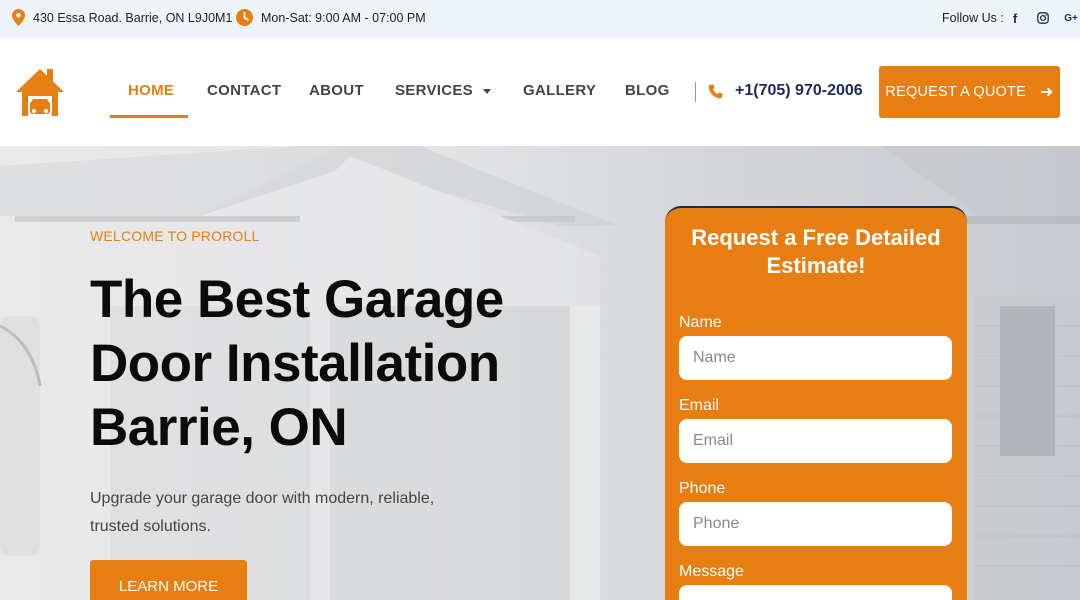  What do you see at coordinates (1046, 92) in the screenshot?
I see `arrow-right-icon: ➜` at bounding box center [1046, 92].